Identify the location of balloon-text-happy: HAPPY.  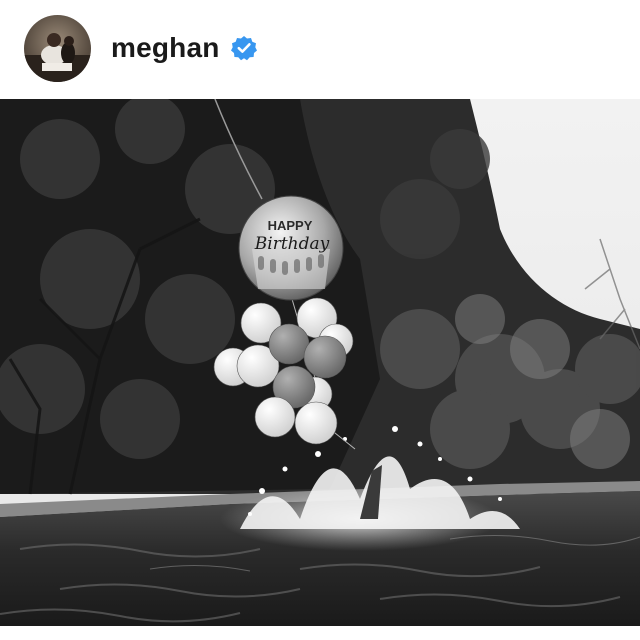
(290, 225).